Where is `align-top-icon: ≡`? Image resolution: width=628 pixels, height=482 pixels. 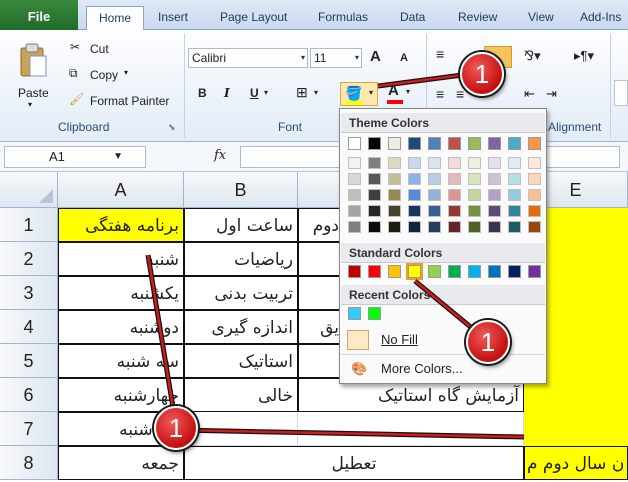 align-top-icon: ≡ is located at coordinates (440, 54).